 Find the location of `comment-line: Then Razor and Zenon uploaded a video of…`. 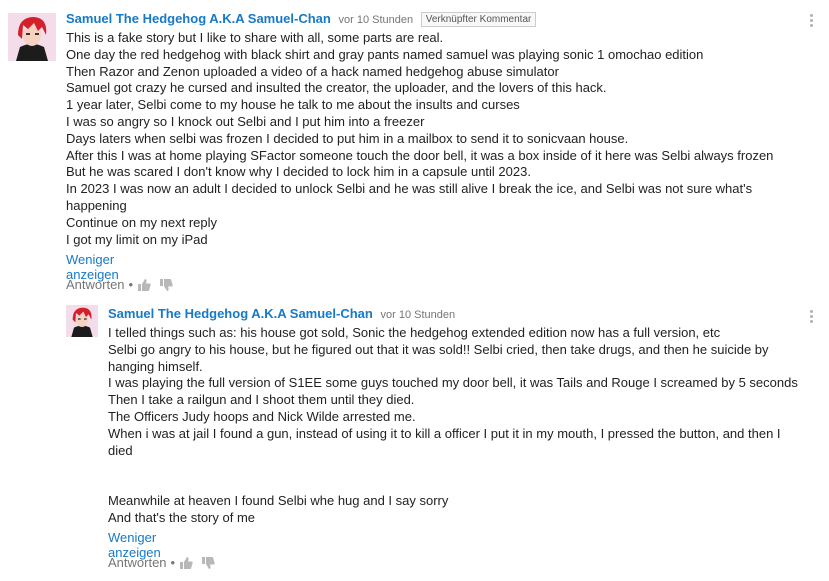

comment-line: Then Razor and Zenon uploaded a video of… is located at coordinates (312, 71).